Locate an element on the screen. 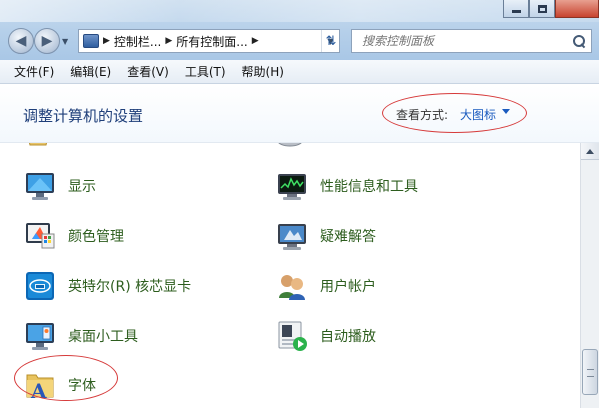 This screenshot has height=408, width=599. navigation-bar: ◀ ▶ ▼ ▶ 控制栏... ▶ 所有控制面... ▶ ▼ ⇅ is located at coordinates (299, 41).